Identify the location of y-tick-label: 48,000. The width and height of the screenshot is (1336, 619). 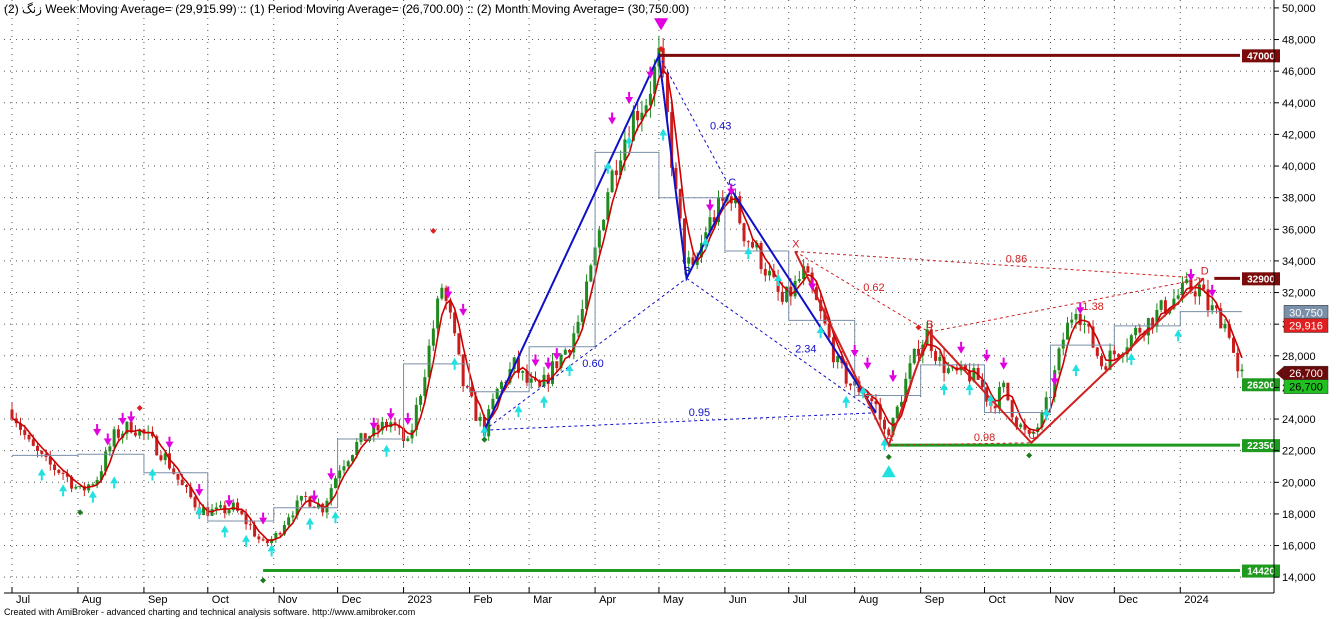
(1299, 41).